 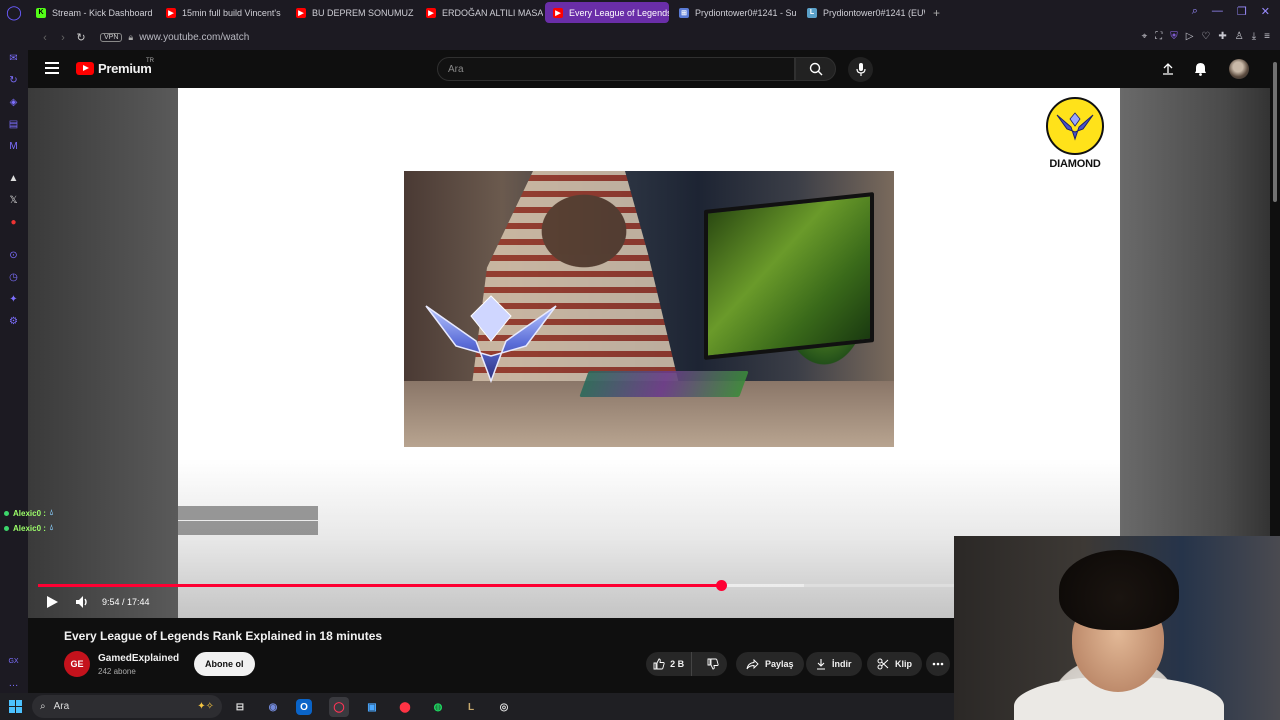 I want to click on share-button: Paylaş, so click(x=770, y=664).